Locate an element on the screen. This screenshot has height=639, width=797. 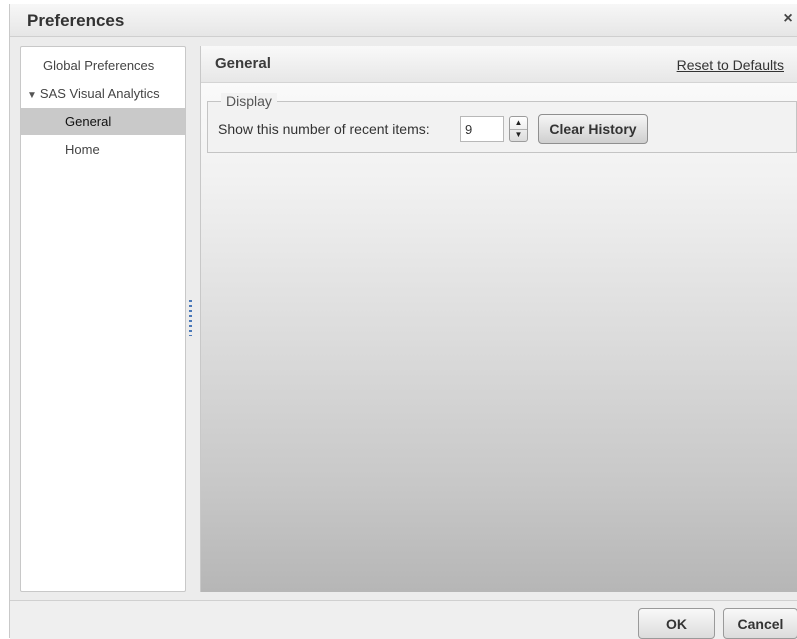
title-bar: Preferences × is located at coordinates (403, 20).